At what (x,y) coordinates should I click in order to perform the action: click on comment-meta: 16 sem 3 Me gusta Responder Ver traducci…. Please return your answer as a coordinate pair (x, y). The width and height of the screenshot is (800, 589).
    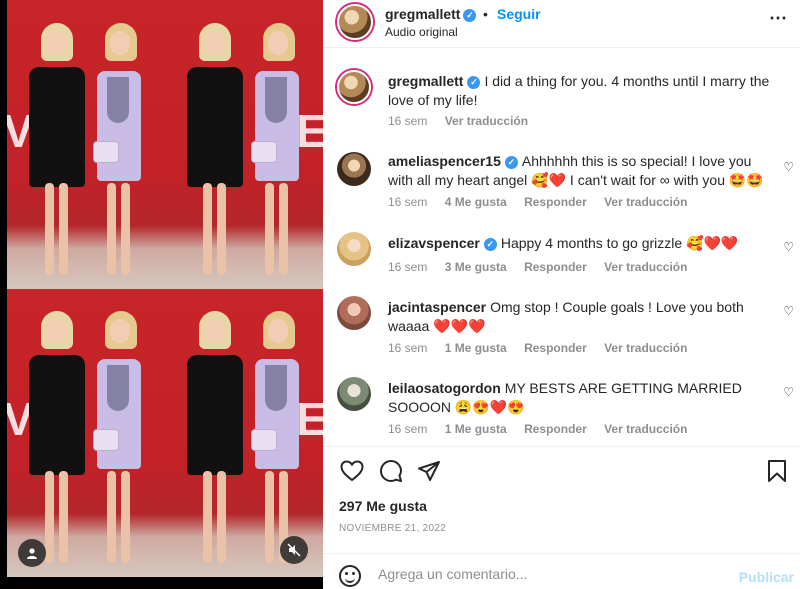
    Looking at the image, I should click on (544, 267).